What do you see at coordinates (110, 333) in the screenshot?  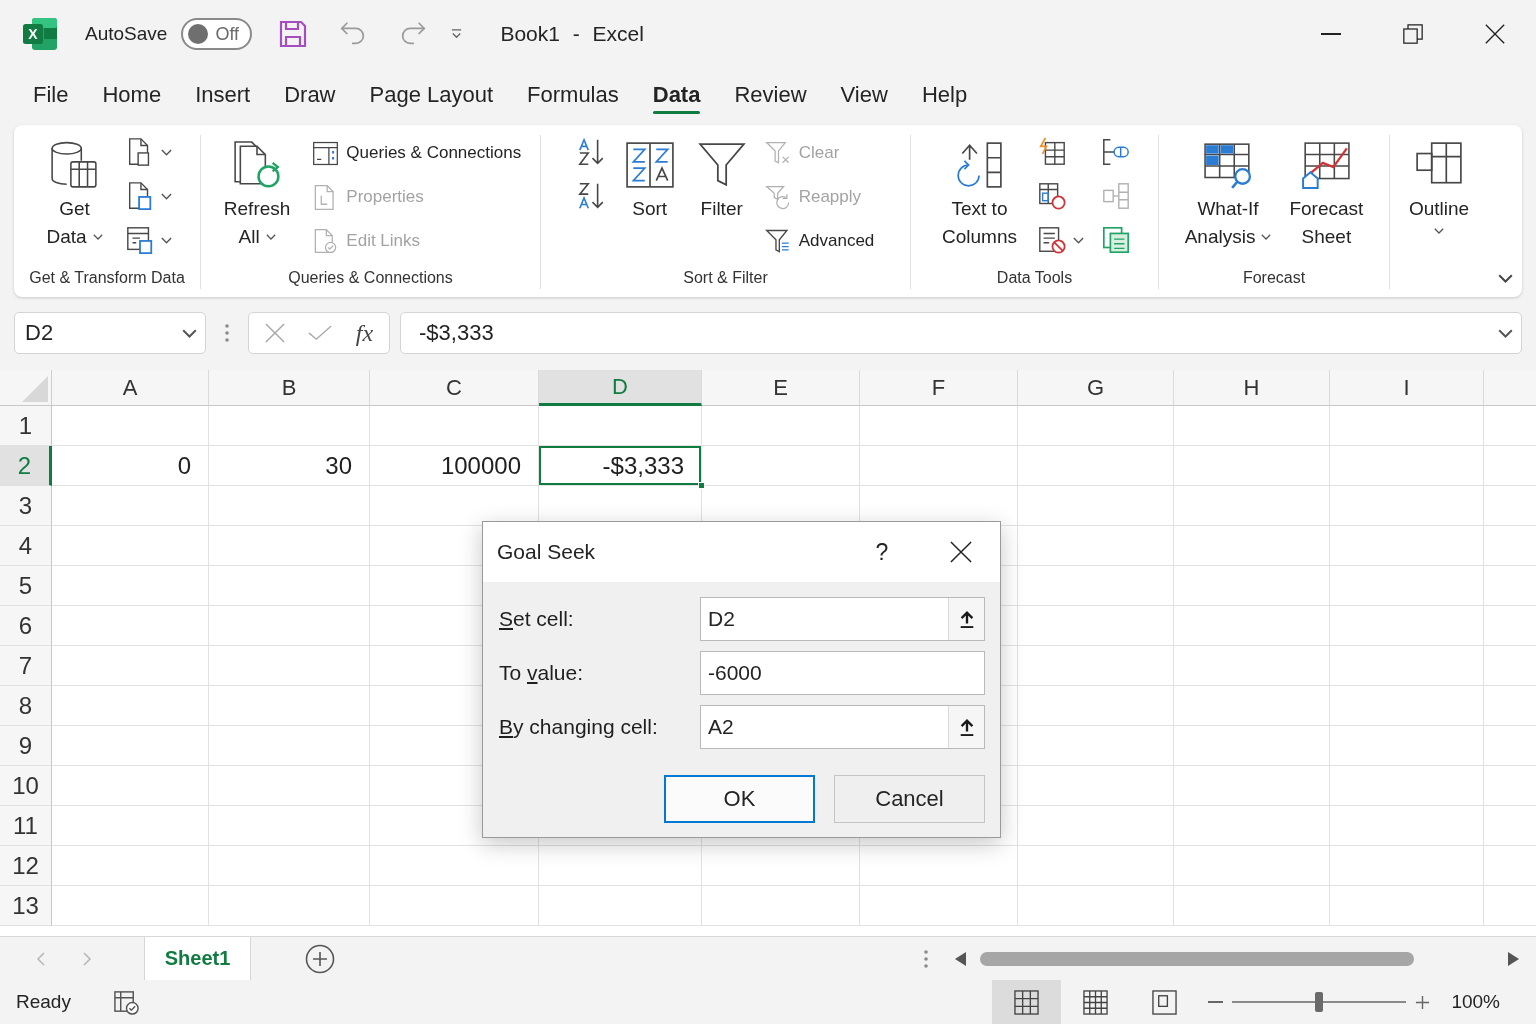 I see `name-box: D2` at bounding box center [110, 333].